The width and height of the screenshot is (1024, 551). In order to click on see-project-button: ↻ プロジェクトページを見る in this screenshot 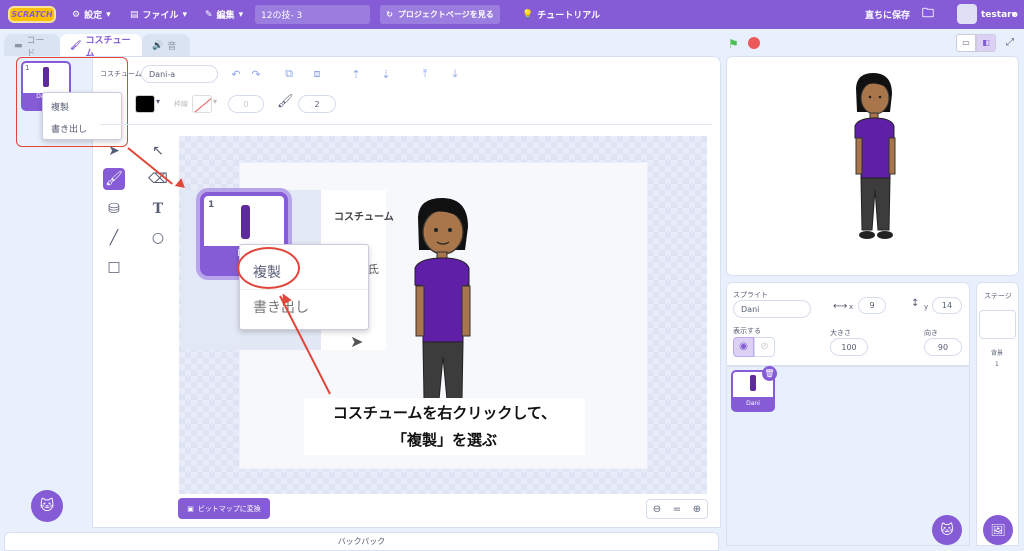, I will do `click(440, 14)`.